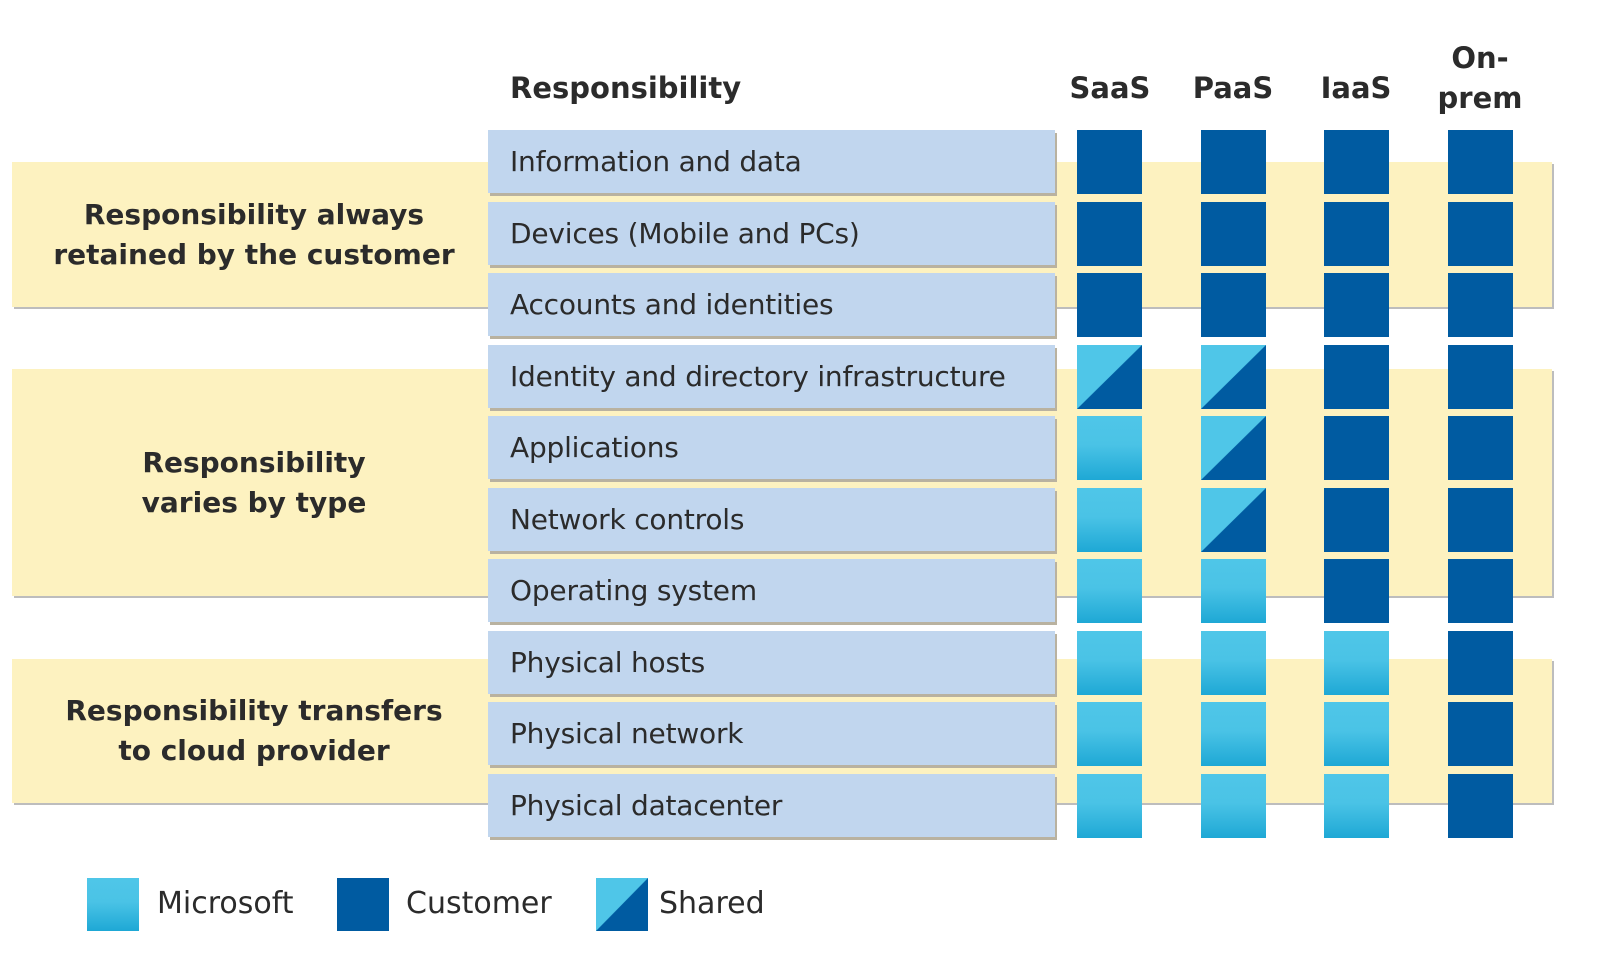 This screenshot has height=966, width=1606. I want to click on column-header-iaas: IaaS, so click(1356, 88).